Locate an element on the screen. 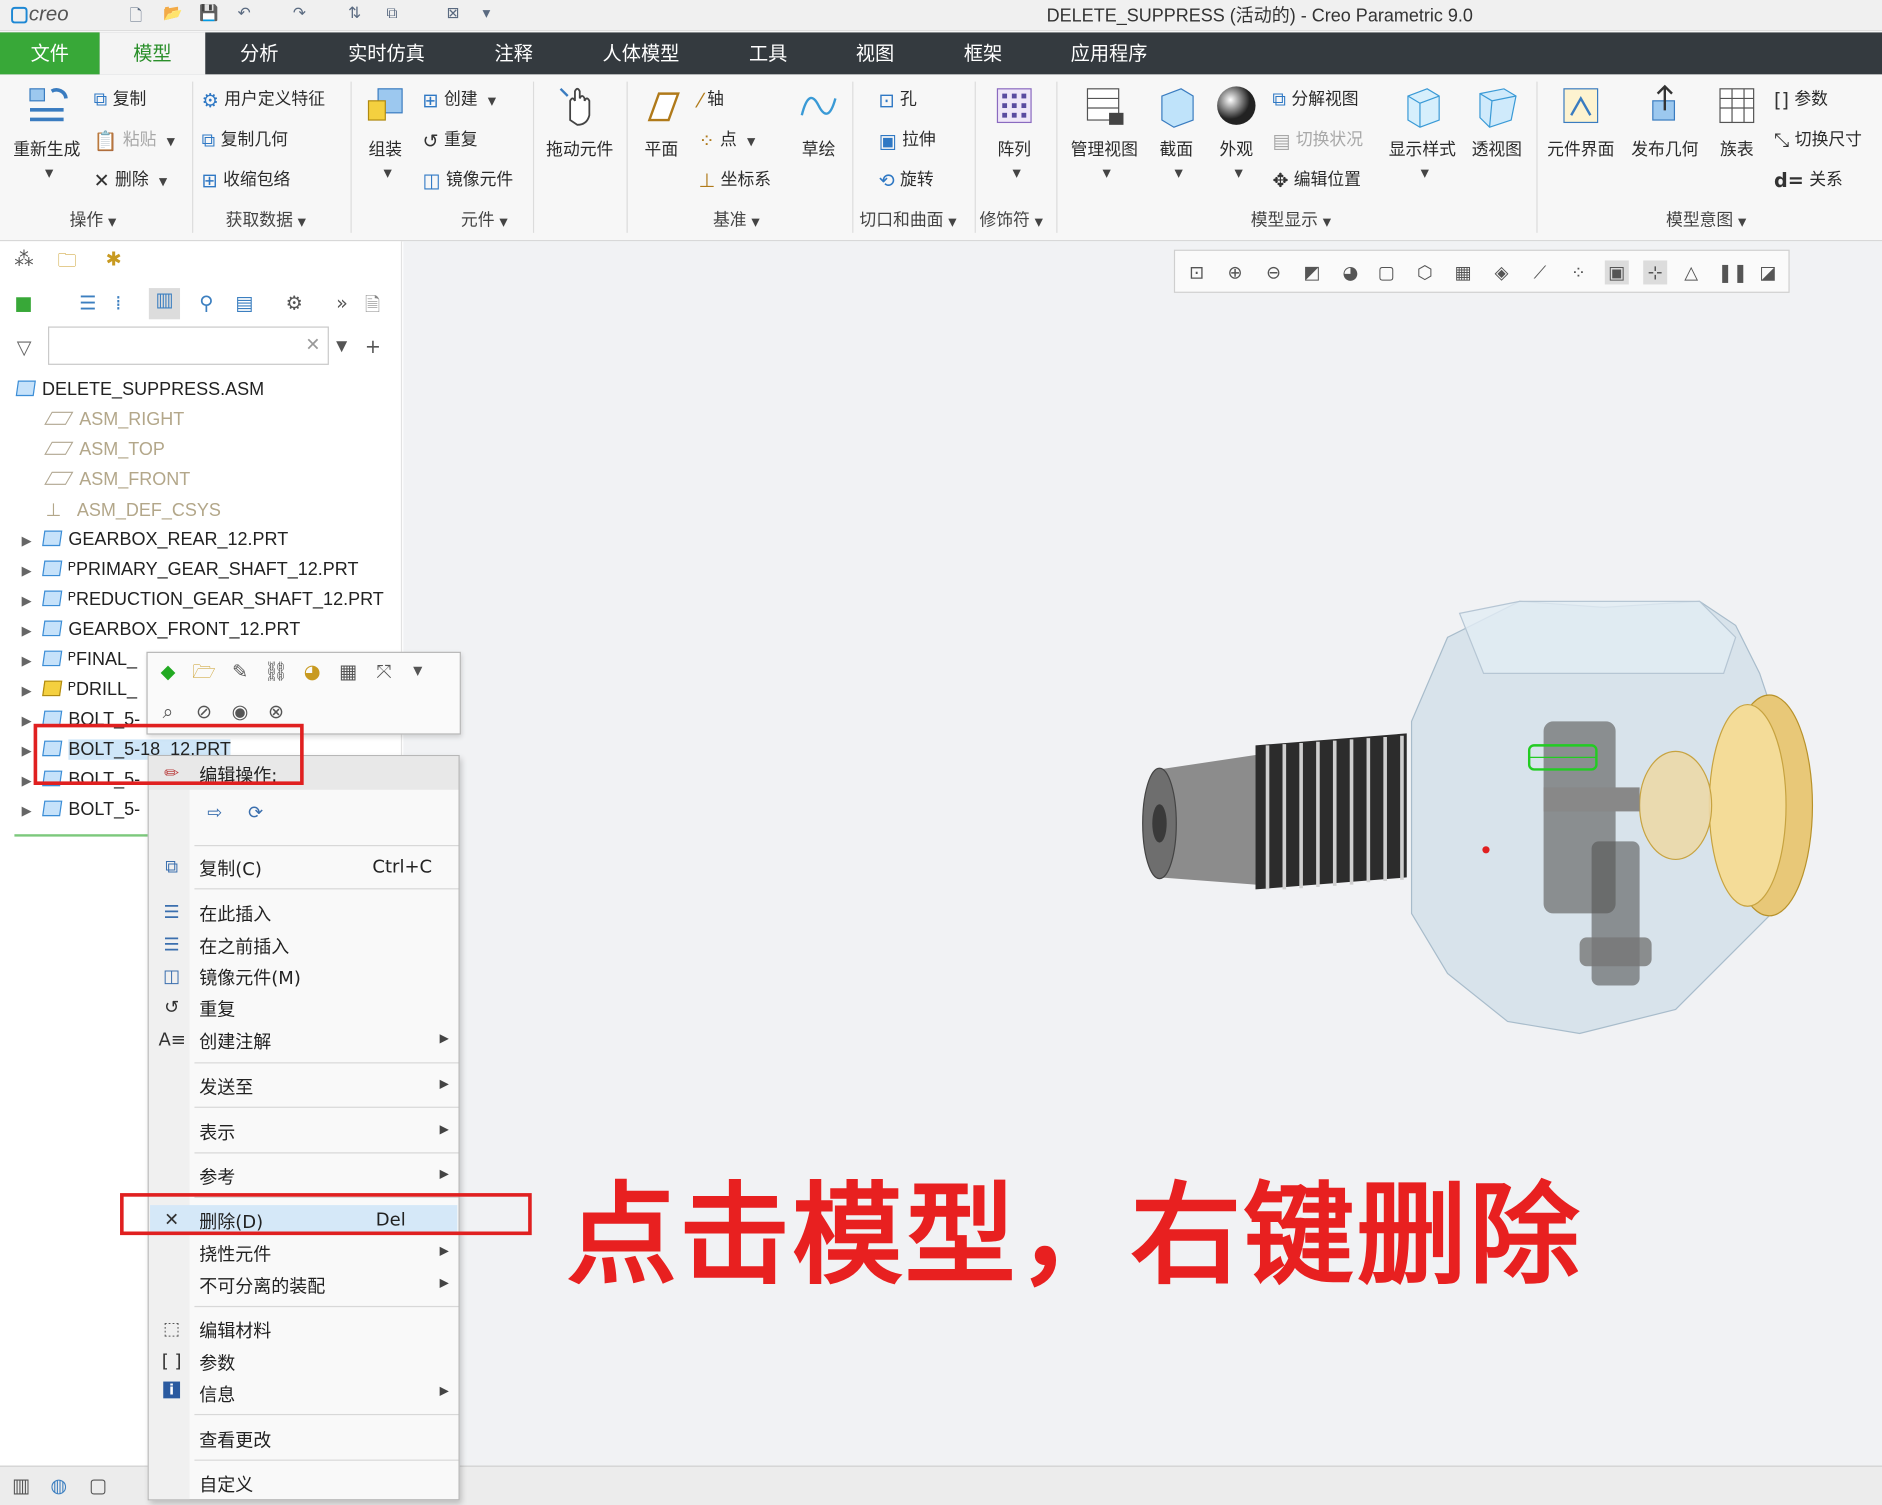 This screenshot has height=1505, width=1882. favorites-tab-icon: ✱ is located at coordinates (114, 258).